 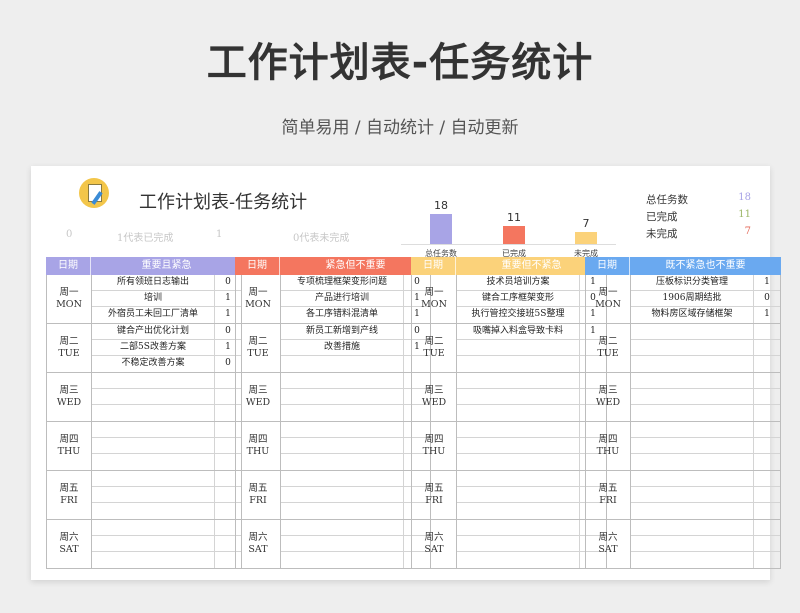 I want to click on category-header: 既不紧急也不重要, so click(x=705, y=265).